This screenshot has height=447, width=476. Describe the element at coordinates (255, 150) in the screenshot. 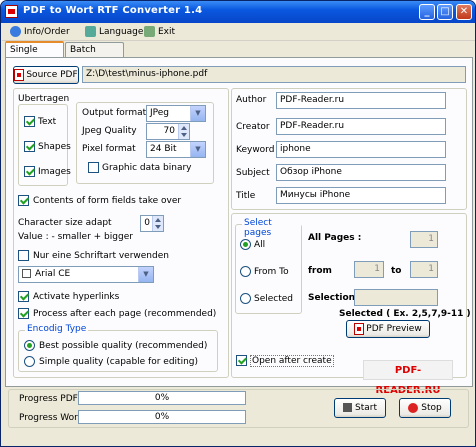

I see `keyword-label: Keyword` at that location.